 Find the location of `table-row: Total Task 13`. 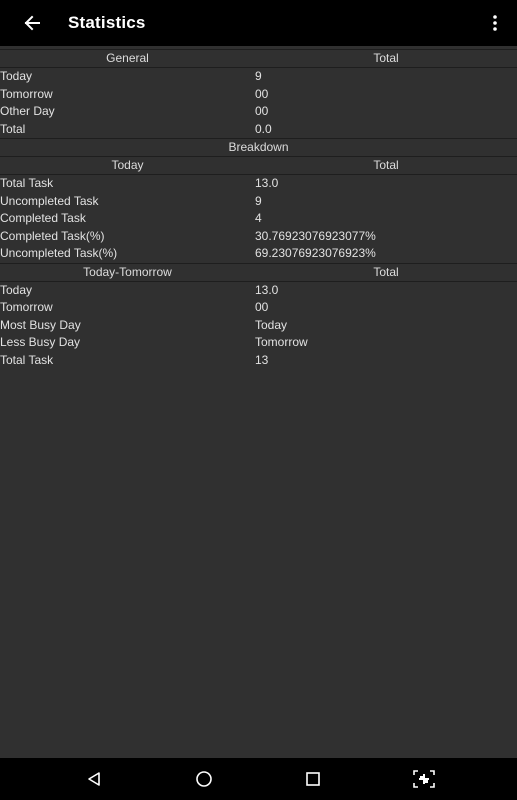

table-row: Total Task 13 is located at coordinates (258, 361).